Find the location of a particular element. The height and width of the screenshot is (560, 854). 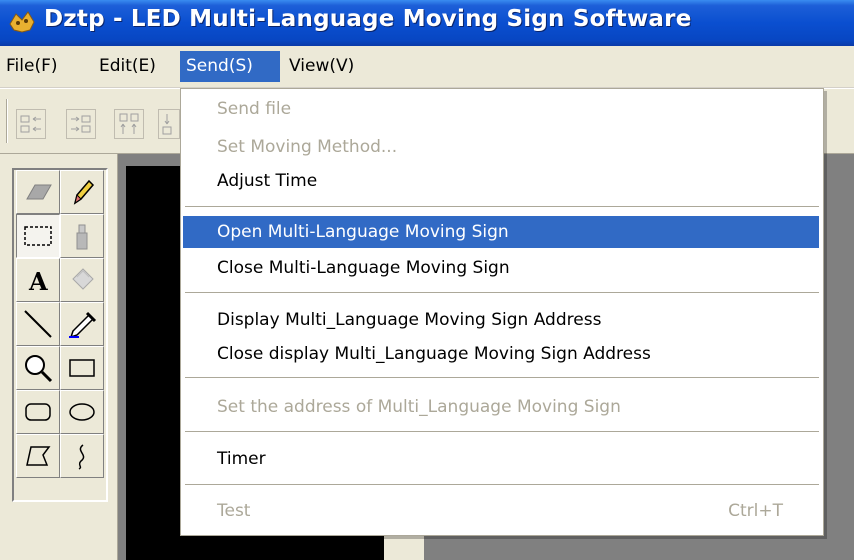

rounded-rect-icon is located at coordinates (38, 412).